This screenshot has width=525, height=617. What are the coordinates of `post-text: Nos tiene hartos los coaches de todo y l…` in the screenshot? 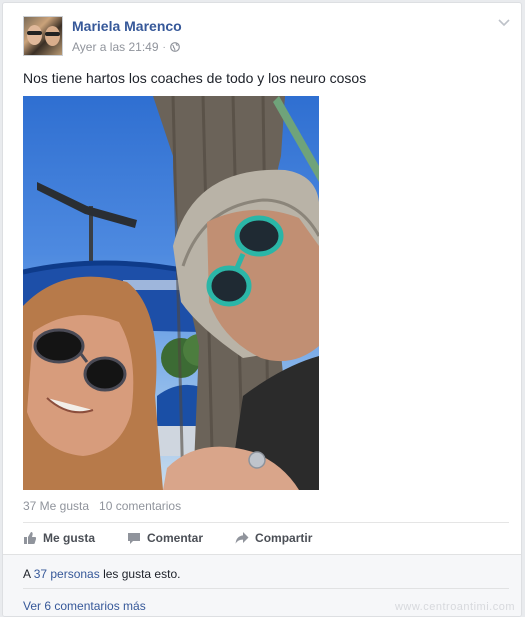 It's located at (195, 78).